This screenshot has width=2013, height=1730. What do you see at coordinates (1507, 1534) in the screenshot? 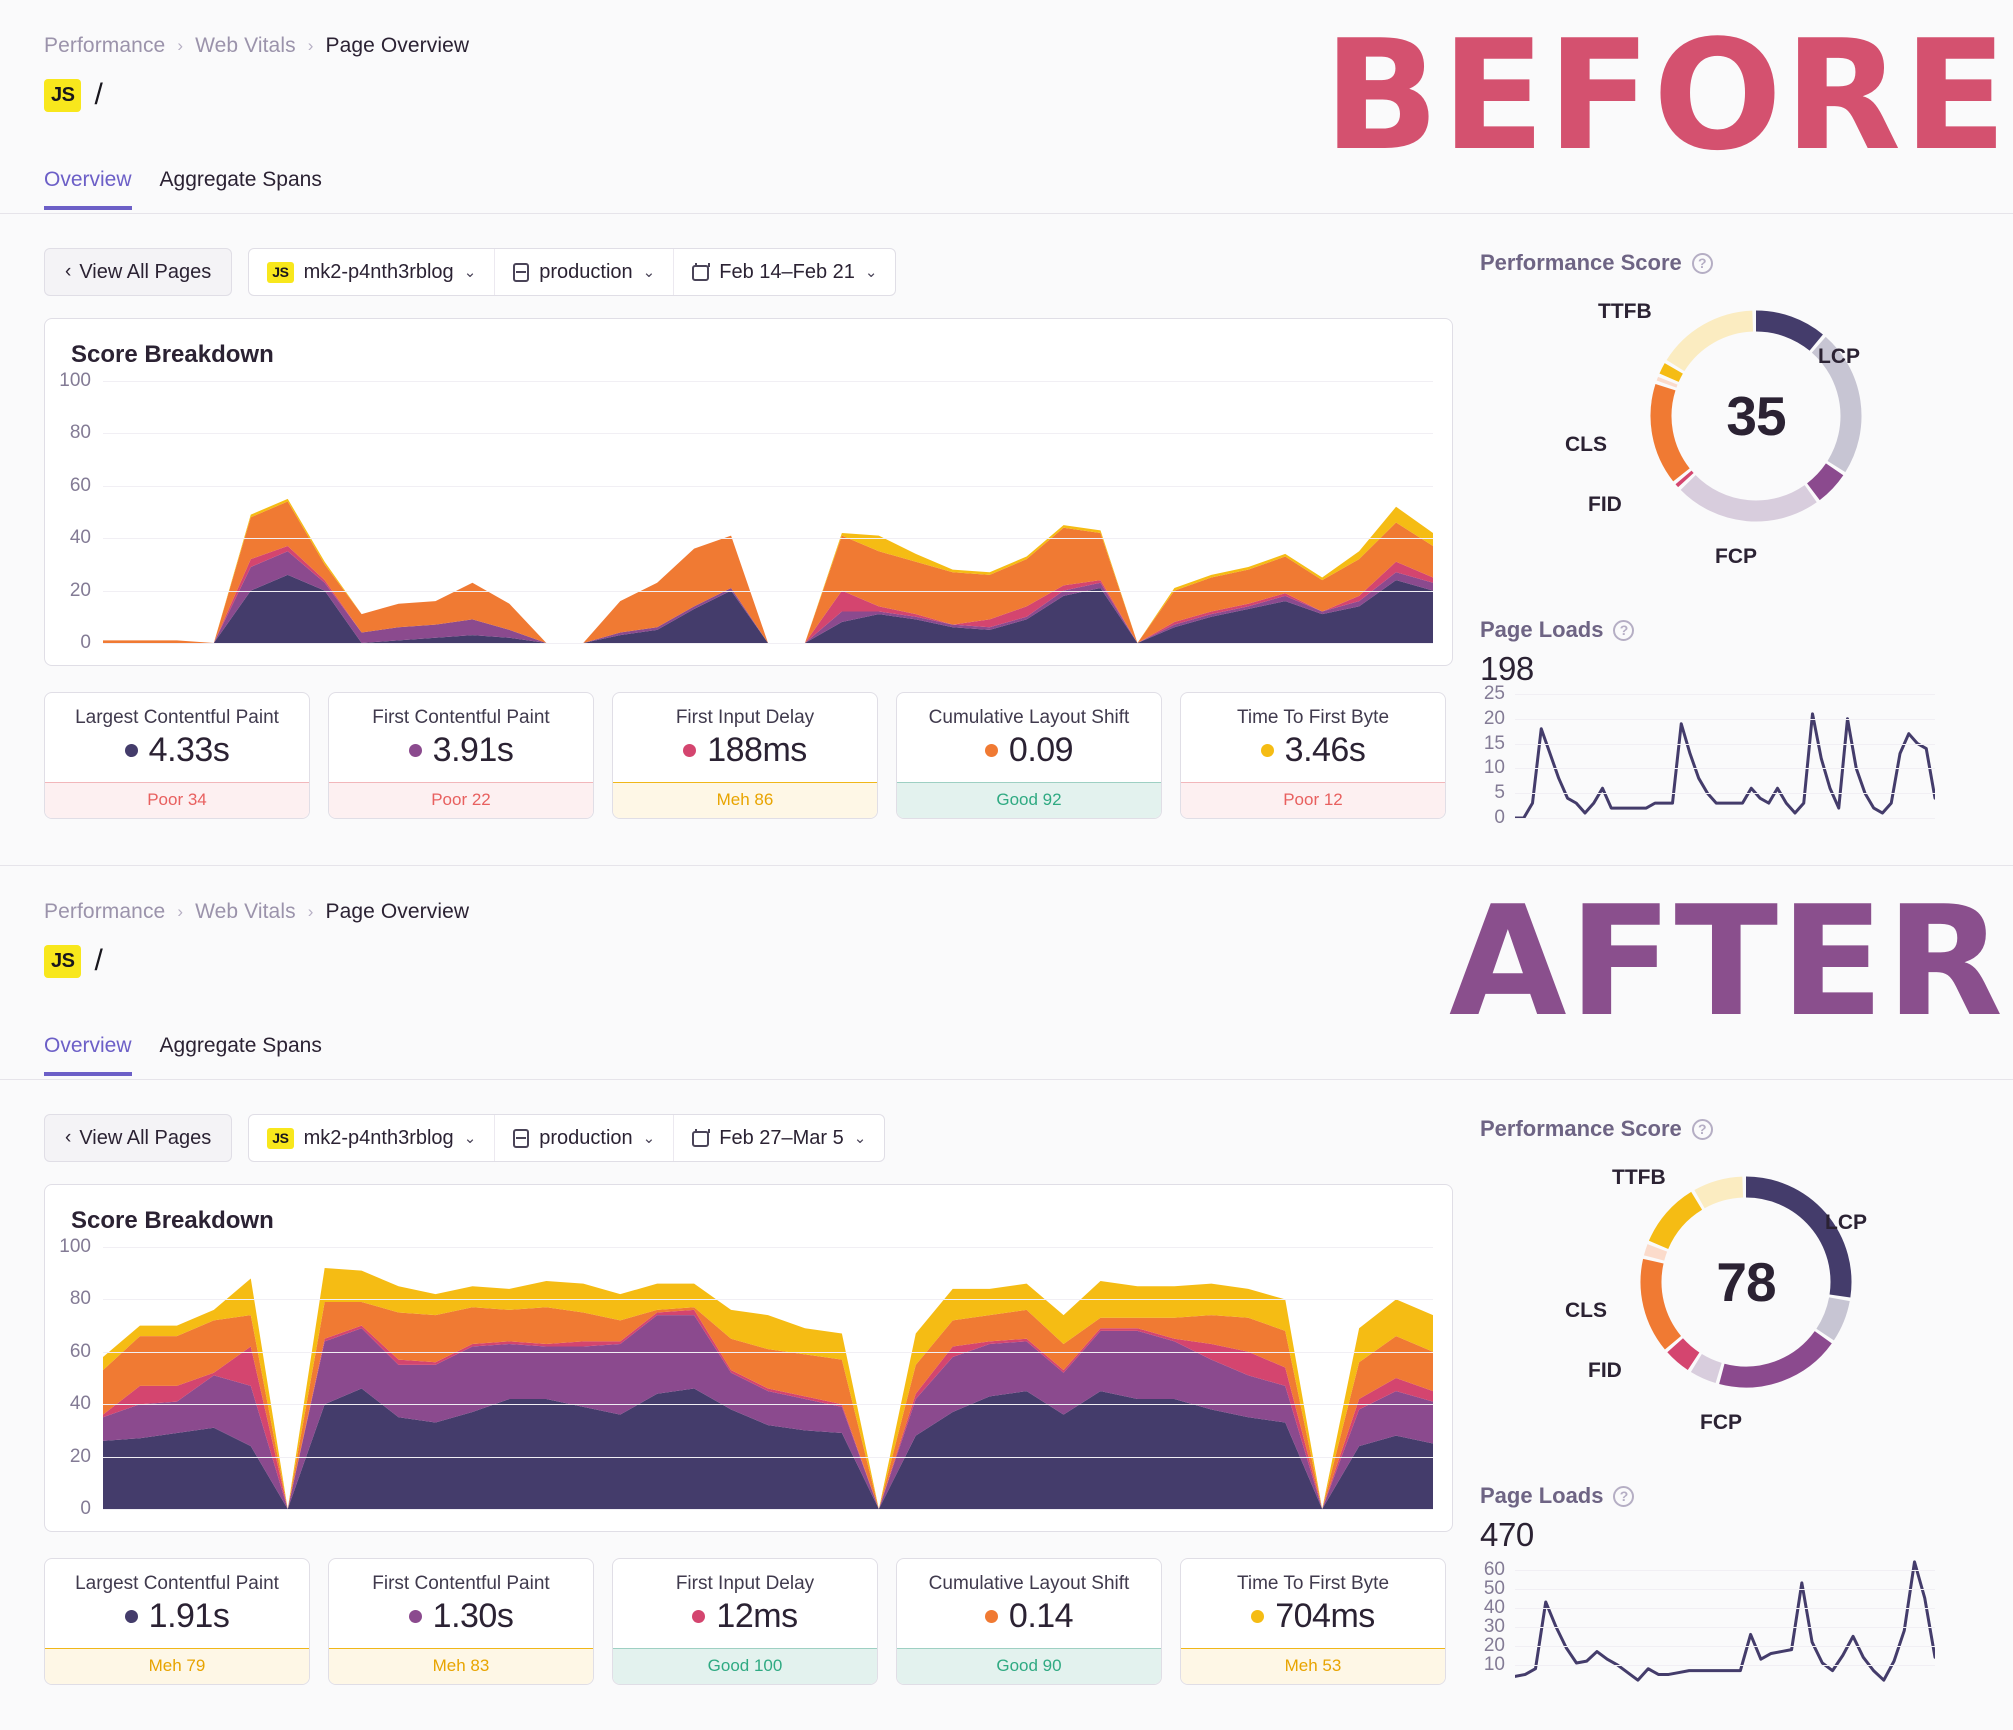
I see `page-loads-value: 470` at bounding box center [1507, 1534].